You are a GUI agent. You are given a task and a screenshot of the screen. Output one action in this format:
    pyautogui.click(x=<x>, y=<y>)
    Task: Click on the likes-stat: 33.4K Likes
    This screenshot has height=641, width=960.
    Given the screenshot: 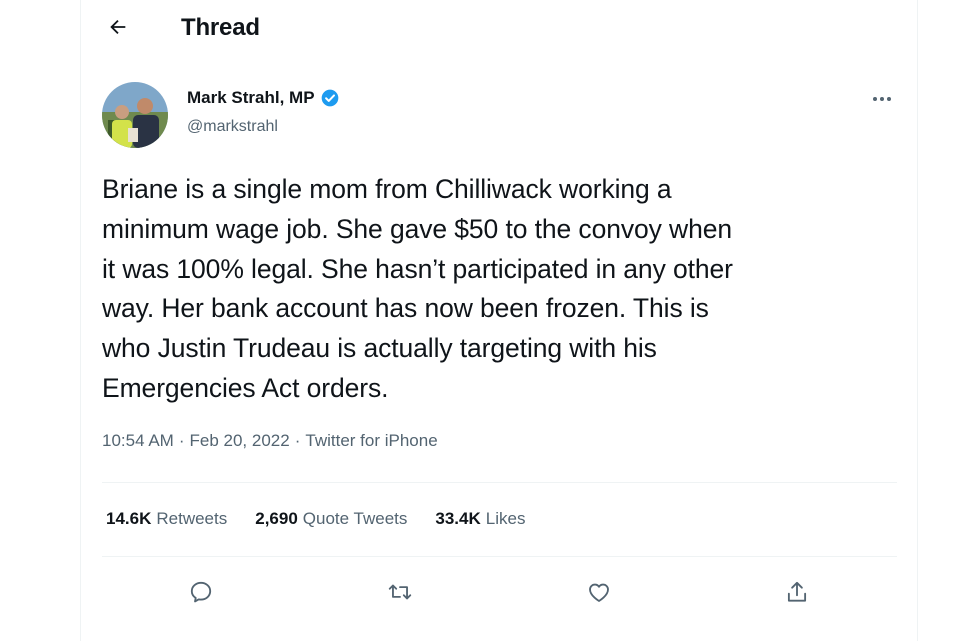 What is the action you would take?
    pyautogui.click(x=480, y=519)
    